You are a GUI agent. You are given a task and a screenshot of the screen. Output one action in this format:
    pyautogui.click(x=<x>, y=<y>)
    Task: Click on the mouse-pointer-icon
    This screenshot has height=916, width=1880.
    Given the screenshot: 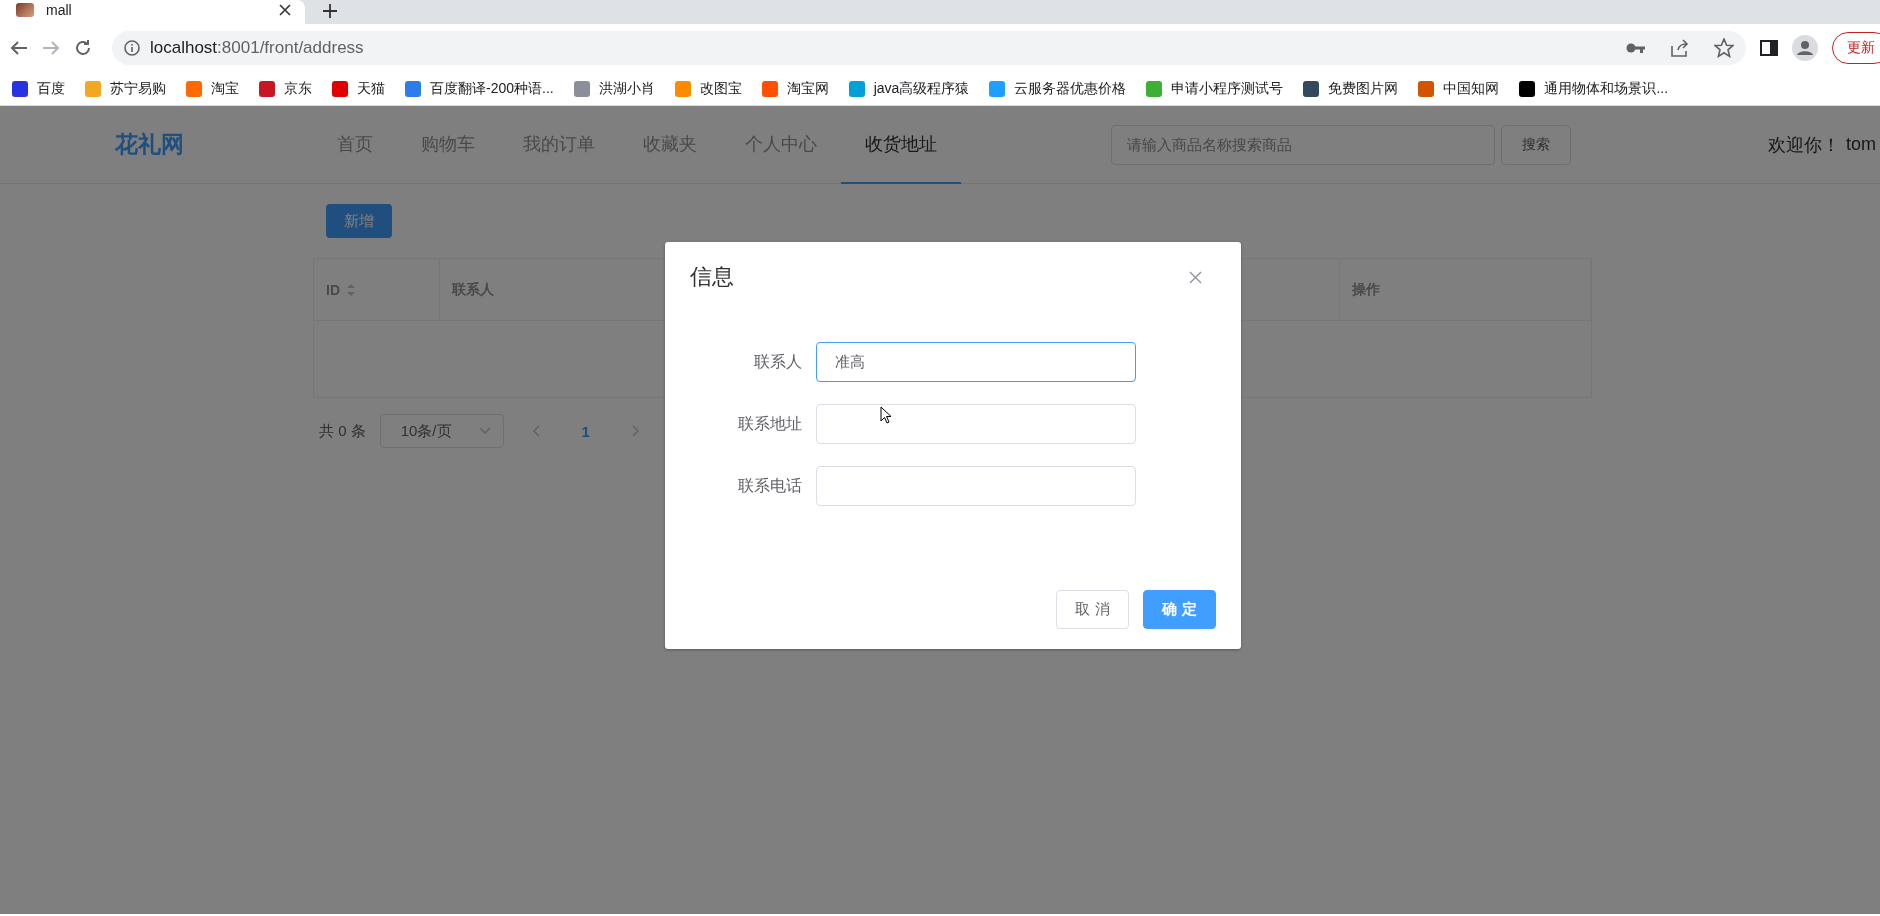 What is the action you would take?
    pyautogui.click(x=886, y=415)
    